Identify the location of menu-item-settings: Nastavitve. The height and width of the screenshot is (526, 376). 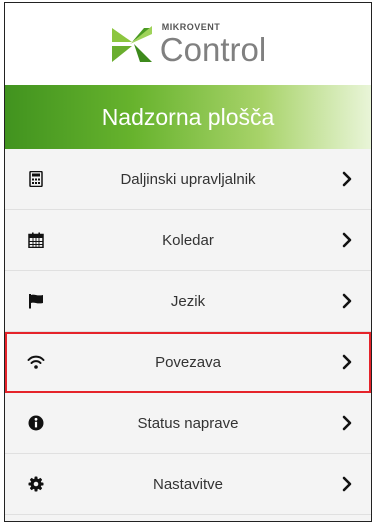
(188, 484).